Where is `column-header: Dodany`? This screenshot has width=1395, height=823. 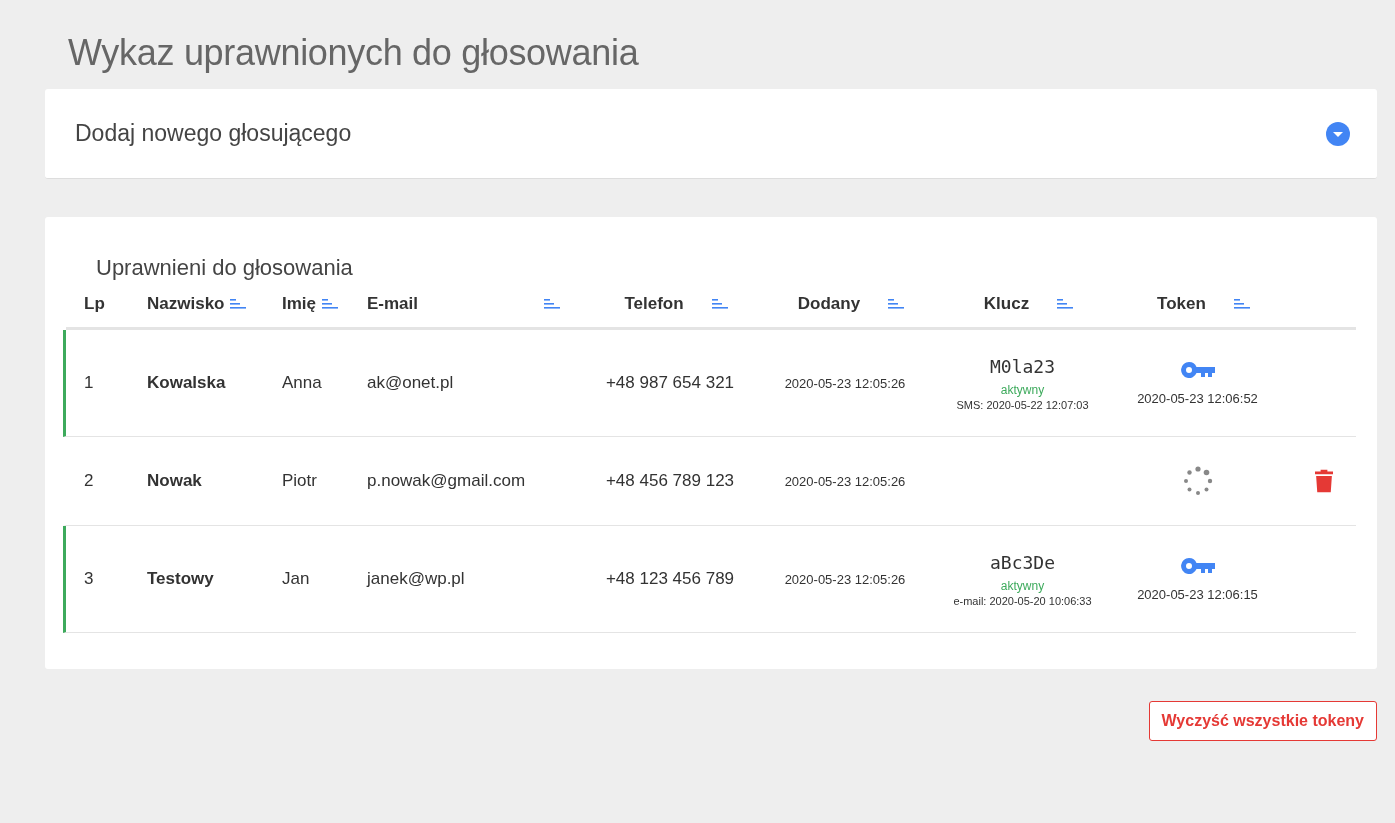
column-header: Dodany is located at coordinates (851, 303).